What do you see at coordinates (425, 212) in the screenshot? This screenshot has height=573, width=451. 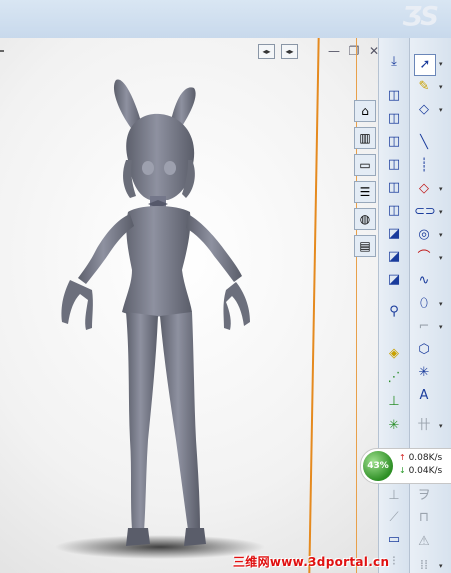 I see `slot-icon: ⊂⊃` at bounding box center [425, 212].